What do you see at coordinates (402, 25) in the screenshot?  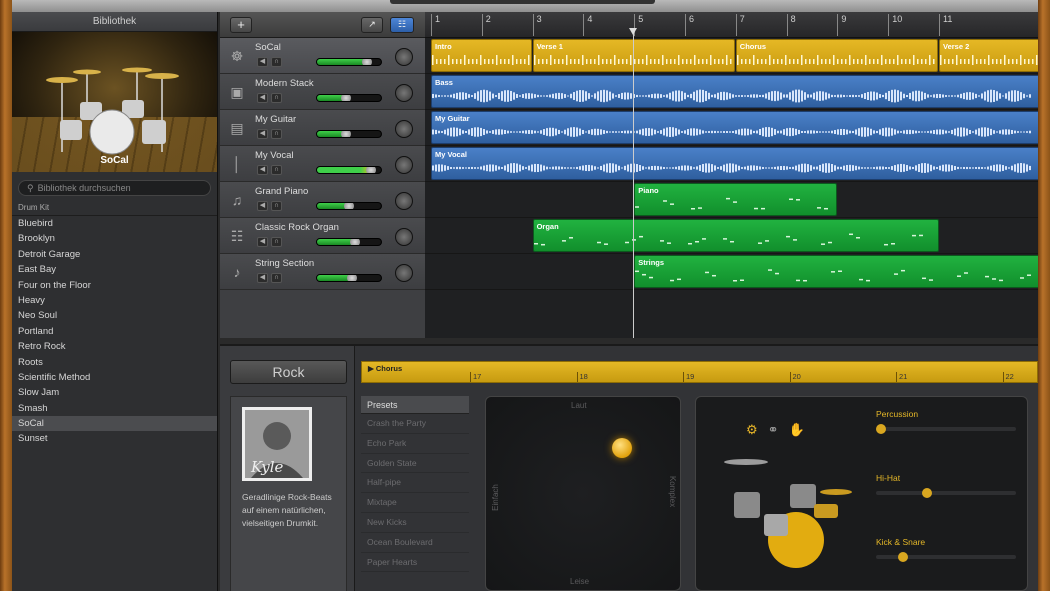 I see `smart-controls-icon: ☷` at bounding box center [402, 25].